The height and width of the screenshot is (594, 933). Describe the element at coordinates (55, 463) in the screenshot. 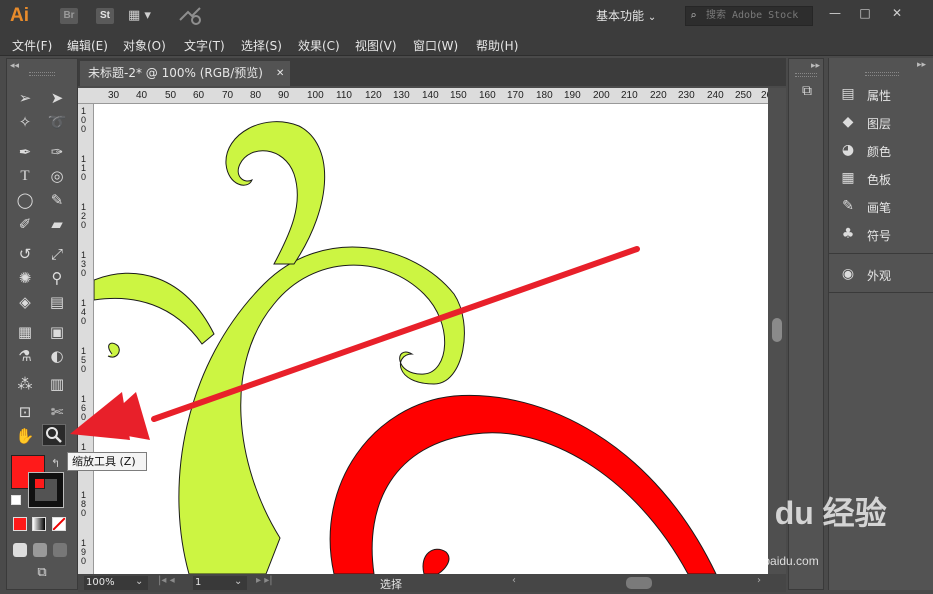

I see `swap-fill-stroke-icon: ↰` at that location.